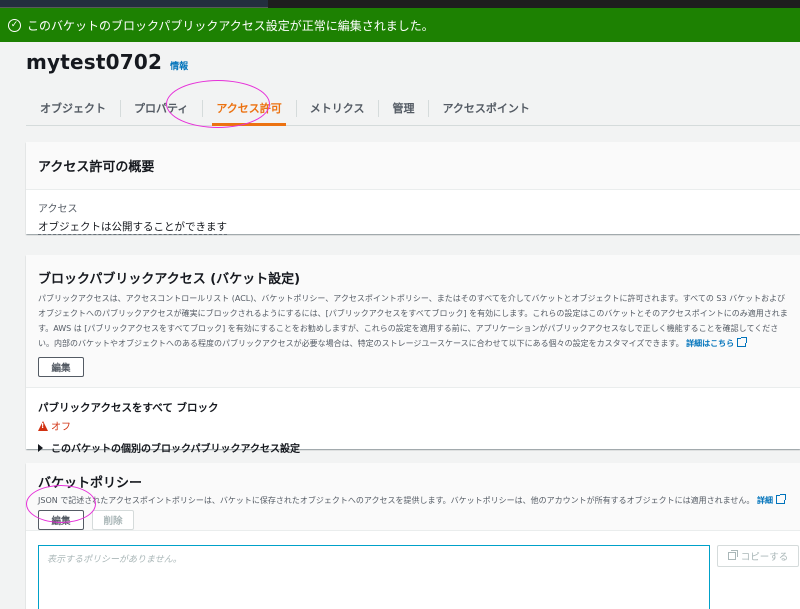 This screenshot has height=609, width=800. What do you see at coordinates (169, 279) in the screenshot?
I see `block-public-access-title: ブロックパブリックアクセス (バケット設定)` at bounding box center [169, 279].